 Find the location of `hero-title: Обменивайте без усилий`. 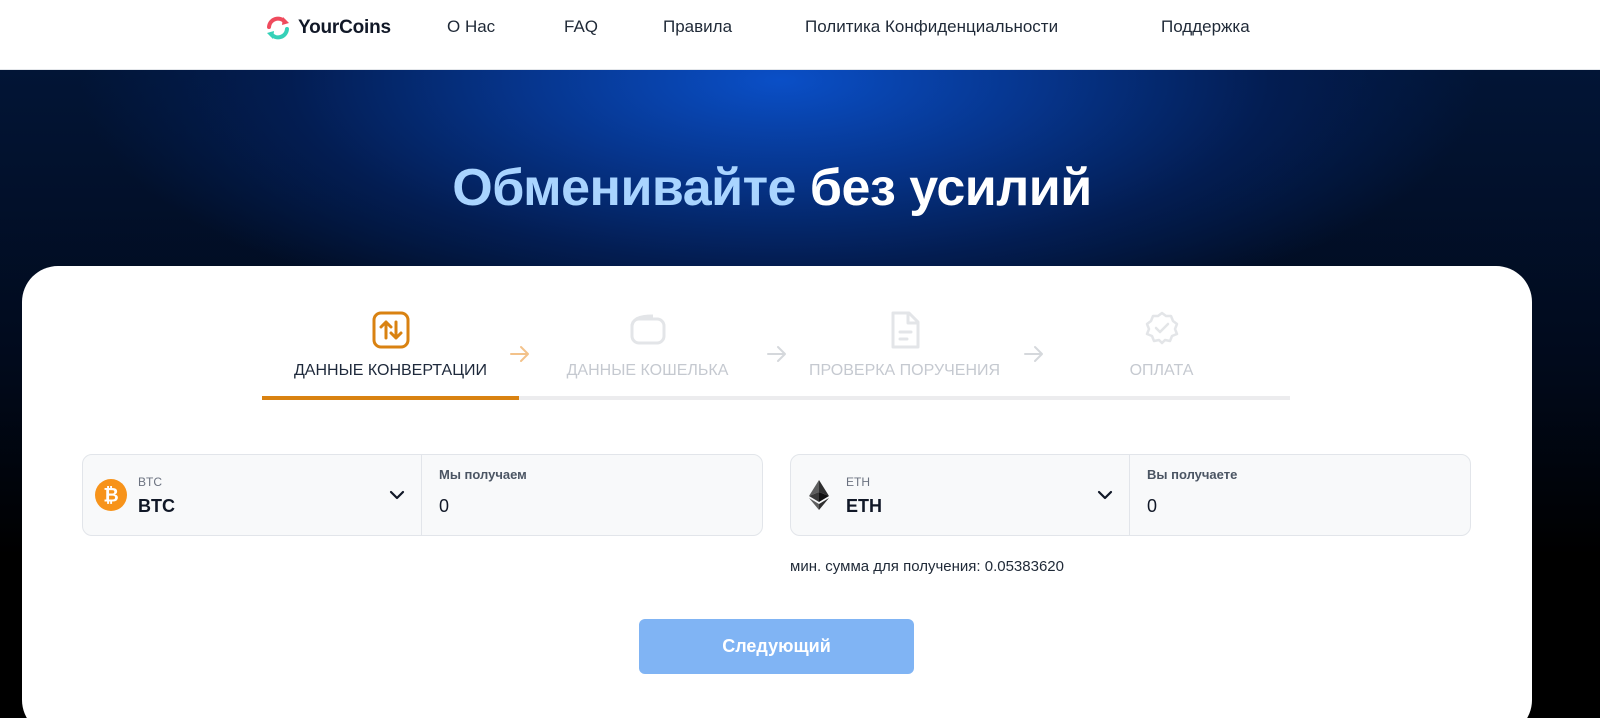

hero-title: Обменивайте без усилий is located at coordinates (772, 188).